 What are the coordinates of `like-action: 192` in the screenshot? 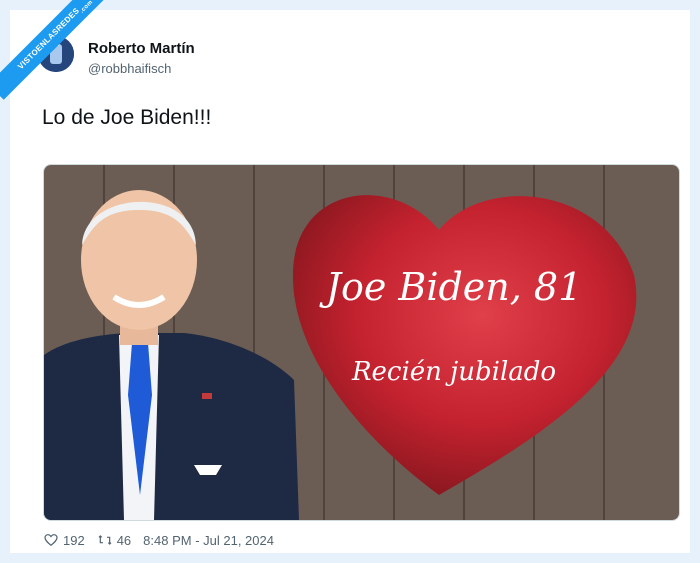 It's located at (64, 540).